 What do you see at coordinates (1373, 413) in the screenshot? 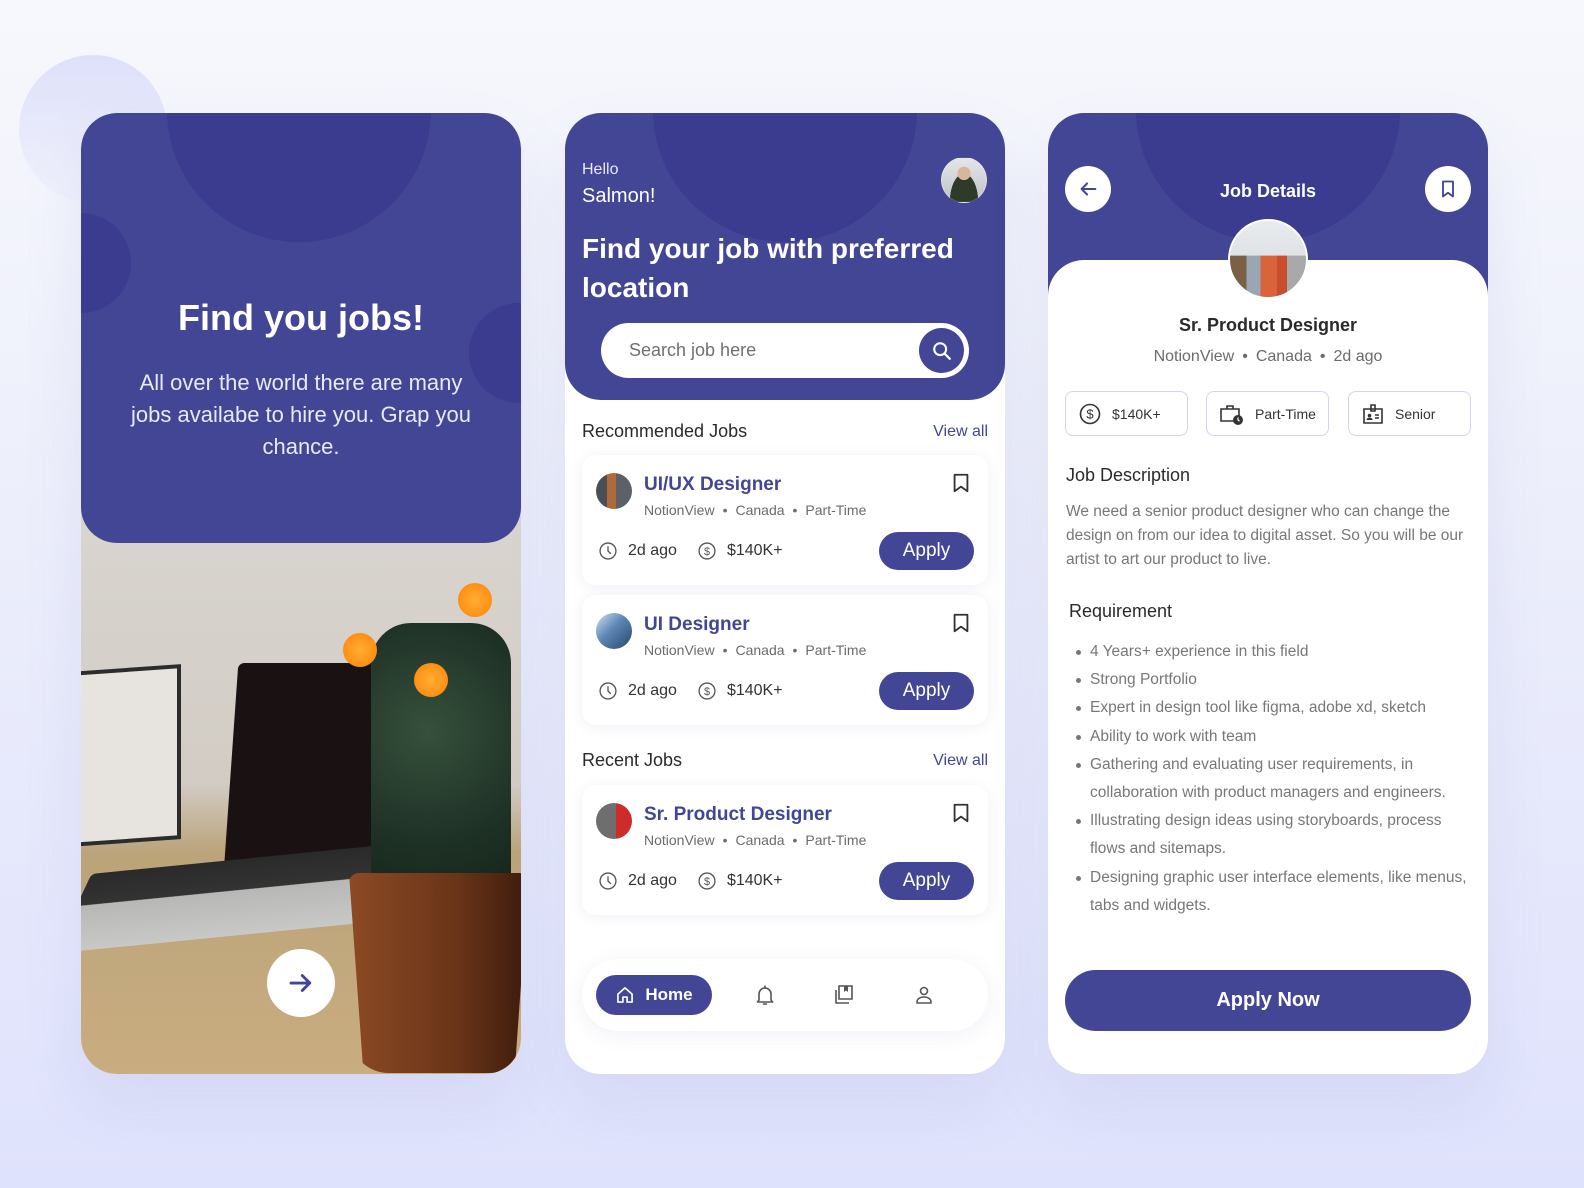
I see `id-badge-icon` at bounding box center [1373, 413].